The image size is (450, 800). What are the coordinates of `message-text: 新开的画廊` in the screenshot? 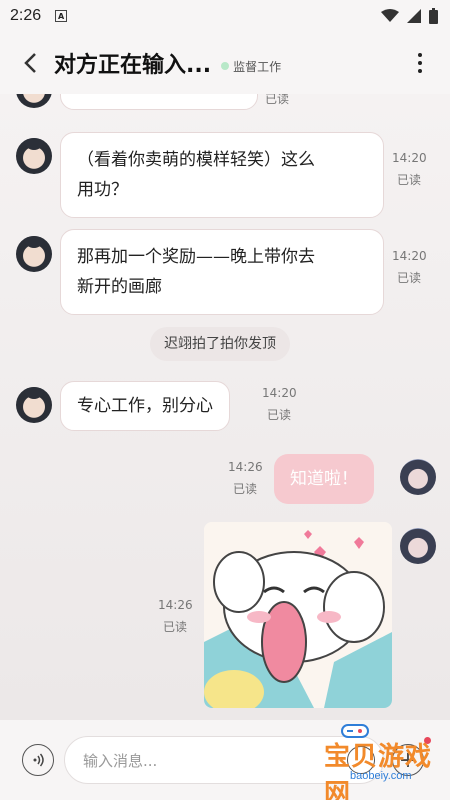 It's located at (119, 287).